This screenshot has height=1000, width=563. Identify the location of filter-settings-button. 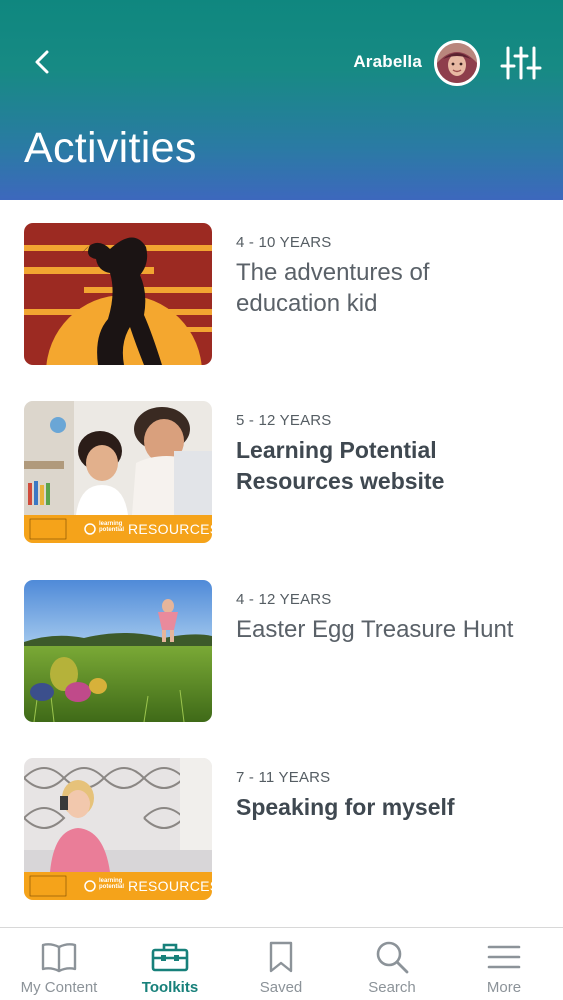
(521, 63).